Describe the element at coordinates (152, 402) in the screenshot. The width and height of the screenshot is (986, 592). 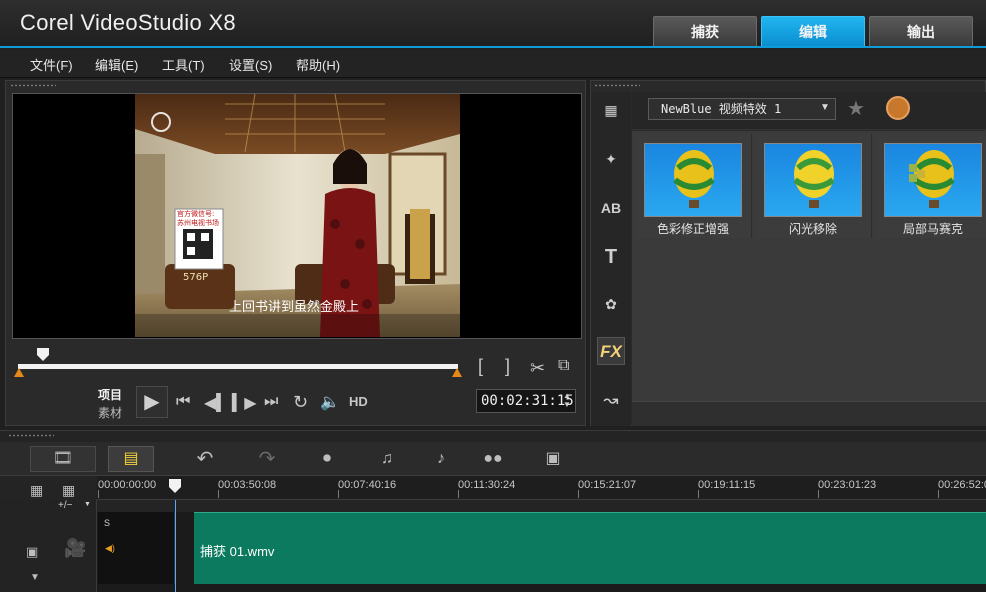
I see `play-button: ▶` at that location.